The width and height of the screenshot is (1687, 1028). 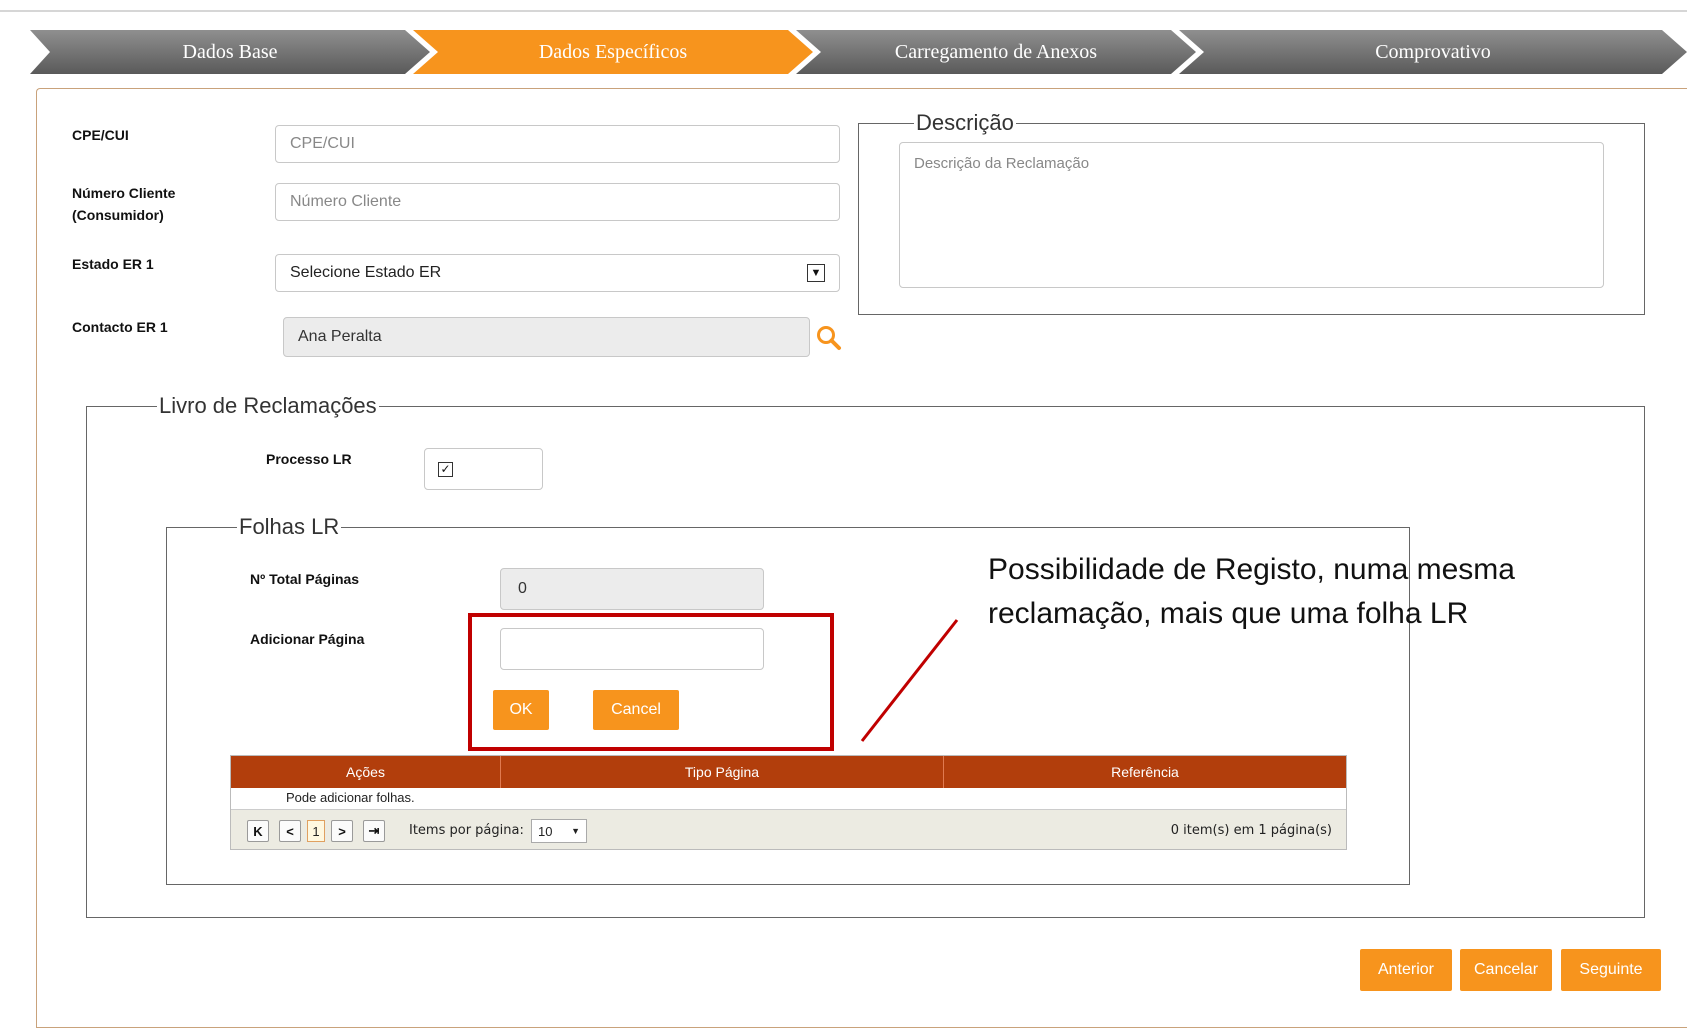 I want to click on cpe-input: CPE/CUI, so click(x=557, y=144).